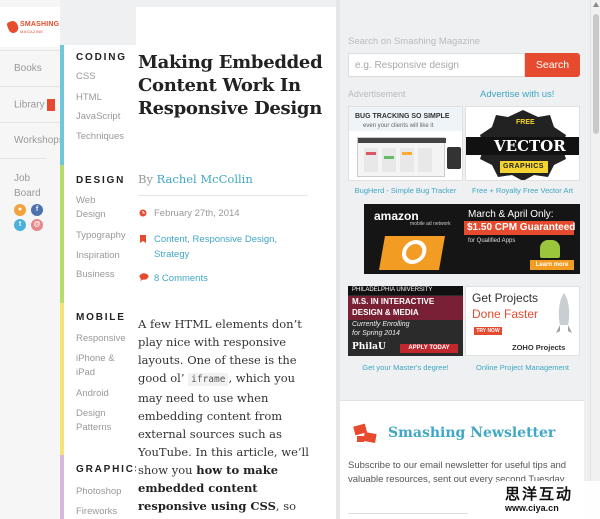  I want to click on amazon-learn-more: Learn more, so click(552, 265).